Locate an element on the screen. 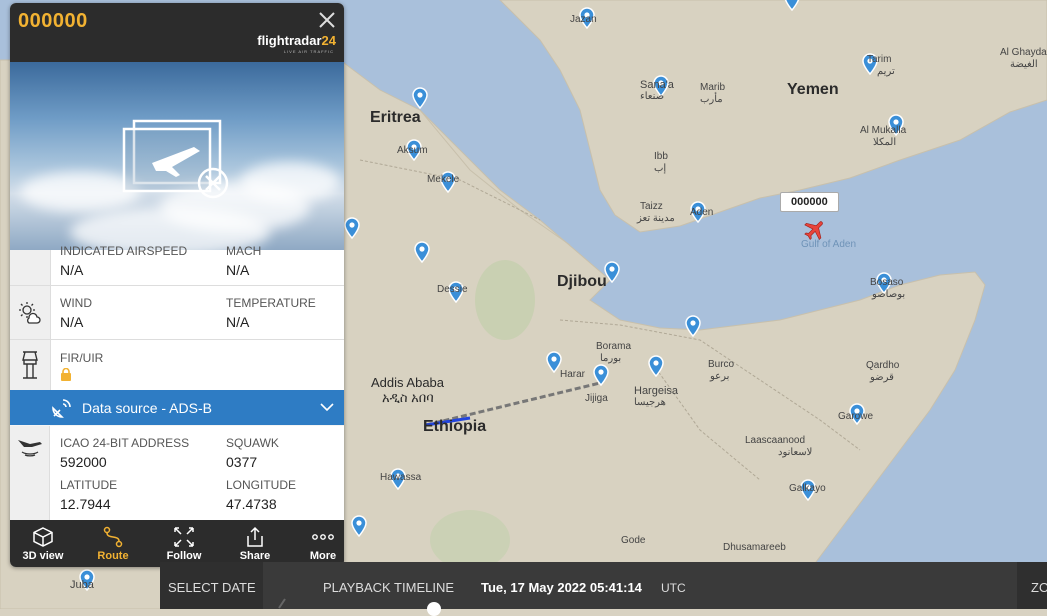 This screenshot has height=616, width=1047. route-icon is located at coordinates (113, 537).